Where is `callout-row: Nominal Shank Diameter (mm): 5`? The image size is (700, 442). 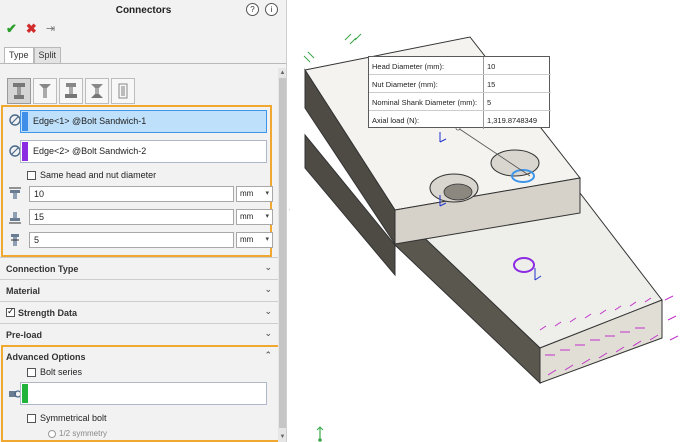
callout-row: Nominal Shank Diameter (mm): 5 is located at coordinates (460, 102).